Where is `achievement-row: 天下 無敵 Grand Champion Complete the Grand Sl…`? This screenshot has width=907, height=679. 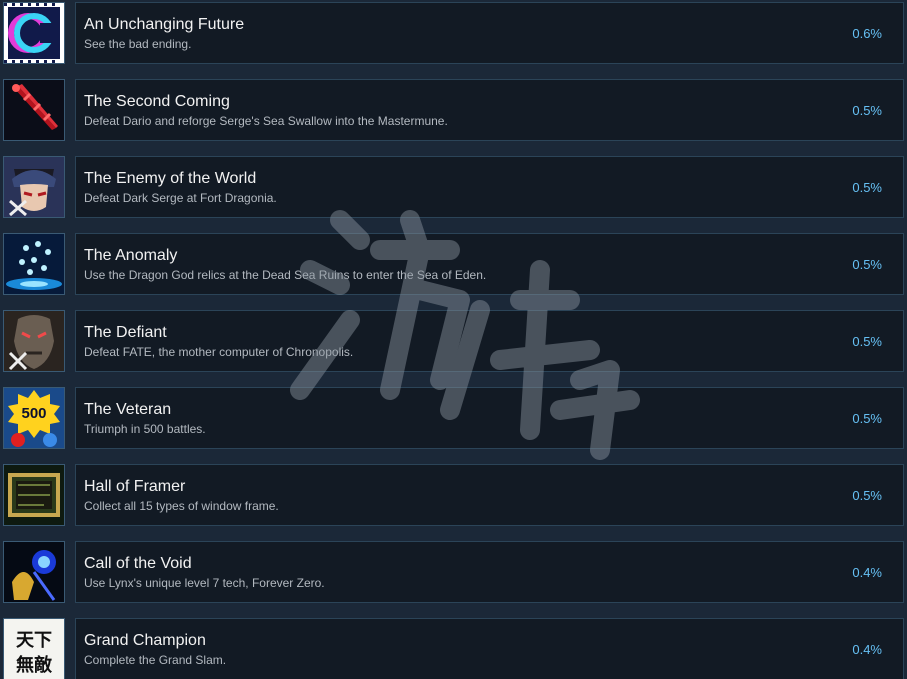
achievement-row: 天下 無敵 Grand Champion Complete the Grand Sl… is located at coordinates (453, 647).